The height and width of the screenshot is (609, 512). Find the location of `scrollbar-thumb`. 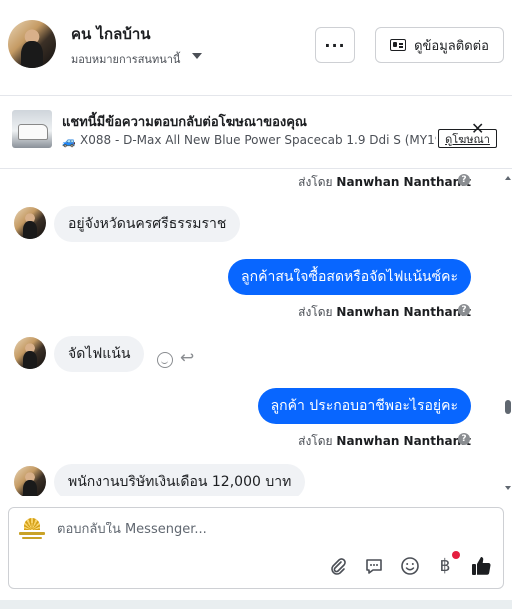

scrollbar-thumb is located at coordinates (508, 407).